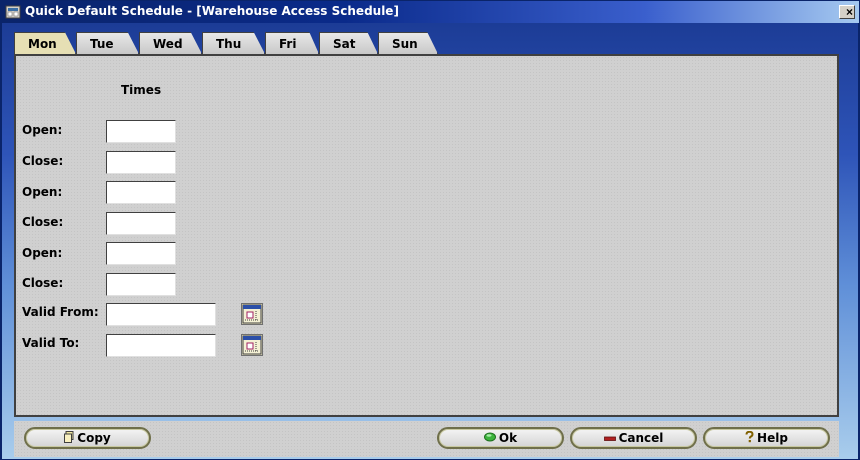  What do you see at coordinates (426, 439) in the screenshot?
I see `button-bar: Copy Ok Cancel Help` at bounding box center [426, 439].